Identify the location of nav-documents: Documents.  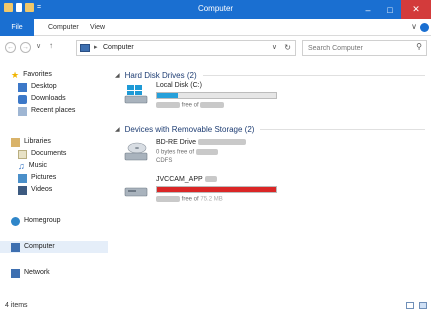
(42, 154).